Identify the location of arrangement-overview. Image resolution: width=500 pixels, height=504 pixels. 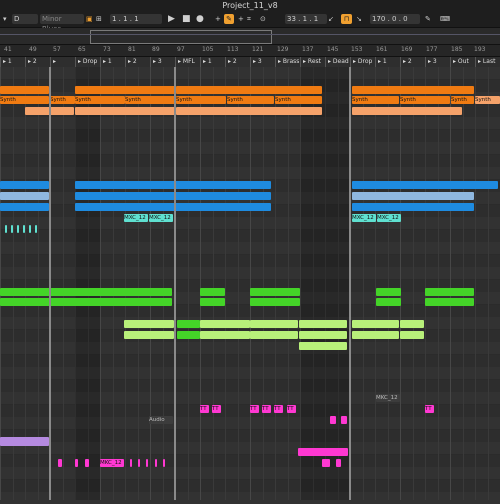
(250, 36).